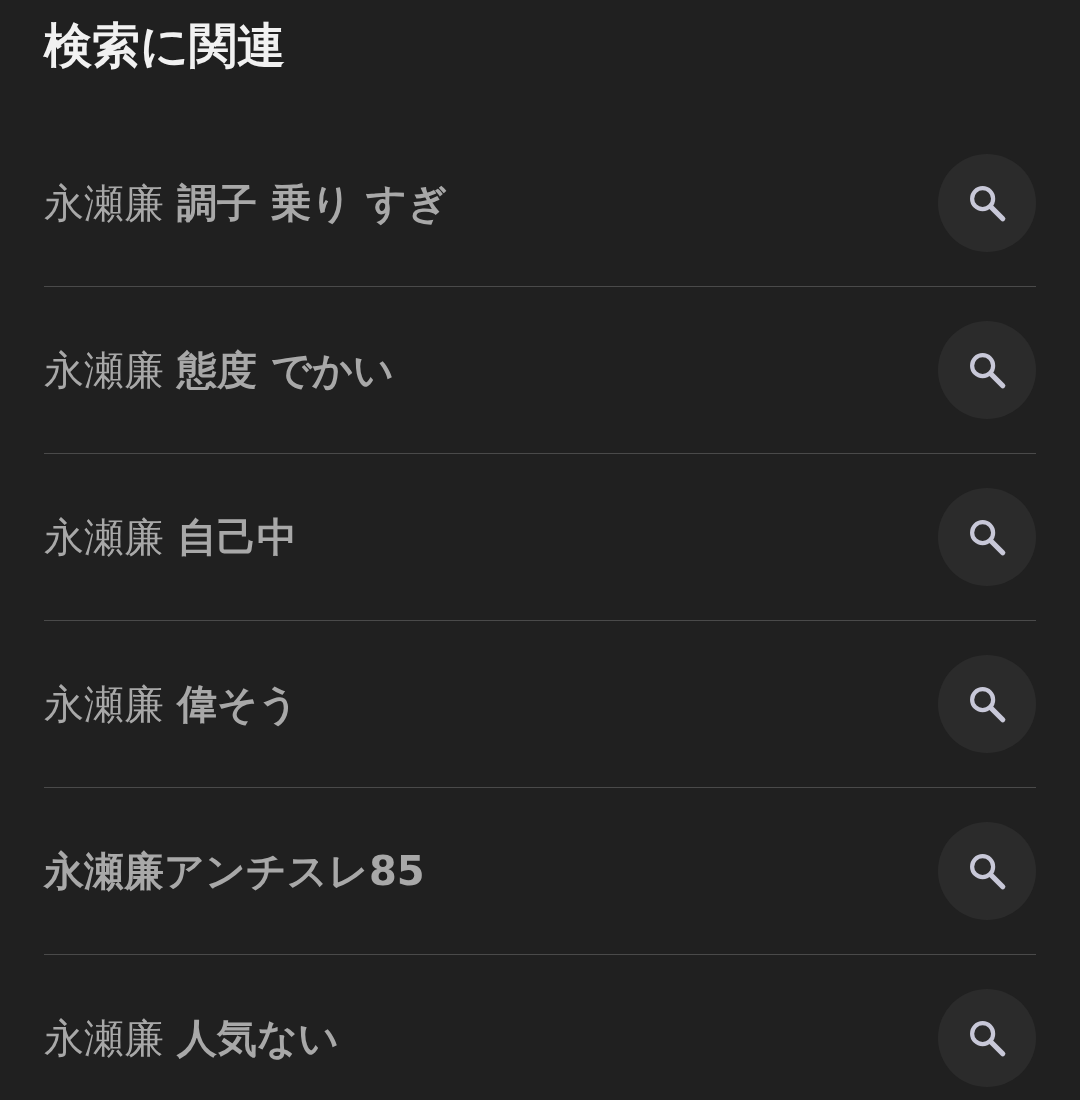 This screenshot has width=1080, height=1100. What do you see at coordinates (164, 45) in the screenshot?
I see `section-title: 検索に関連` at bounding box center [164, 45].